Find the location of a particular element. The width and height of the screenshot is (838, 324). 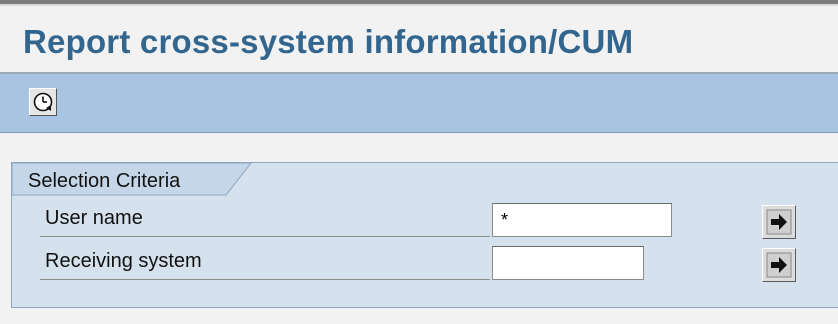

user-name-label: User name is located at coordinates (94, 218).